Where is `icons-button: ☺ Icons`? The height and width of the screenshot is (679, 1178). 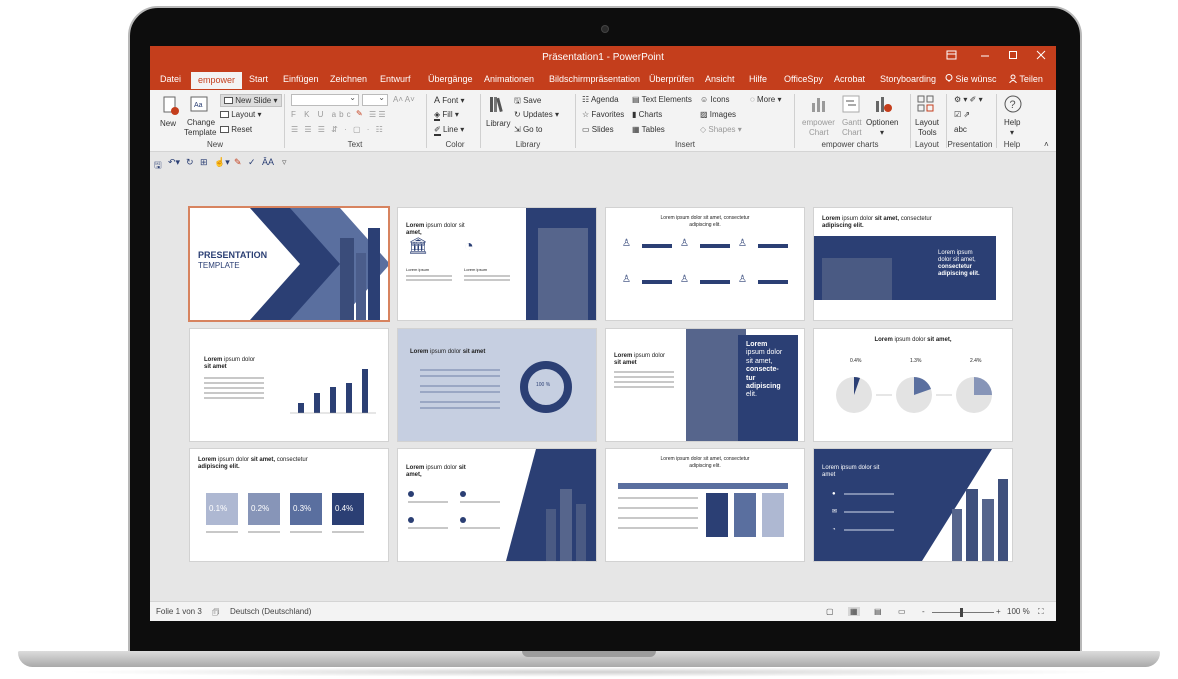 icons-button: ☺ Icons is located at coordinates (715, 99).